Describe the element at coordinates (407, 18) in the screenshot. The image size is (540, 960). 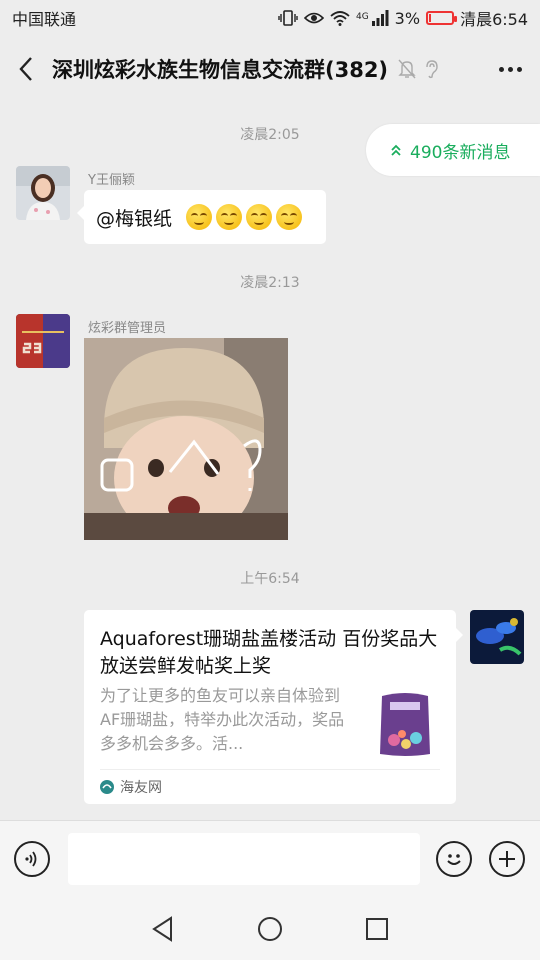
I see `battery-percent: 3%` at that location.